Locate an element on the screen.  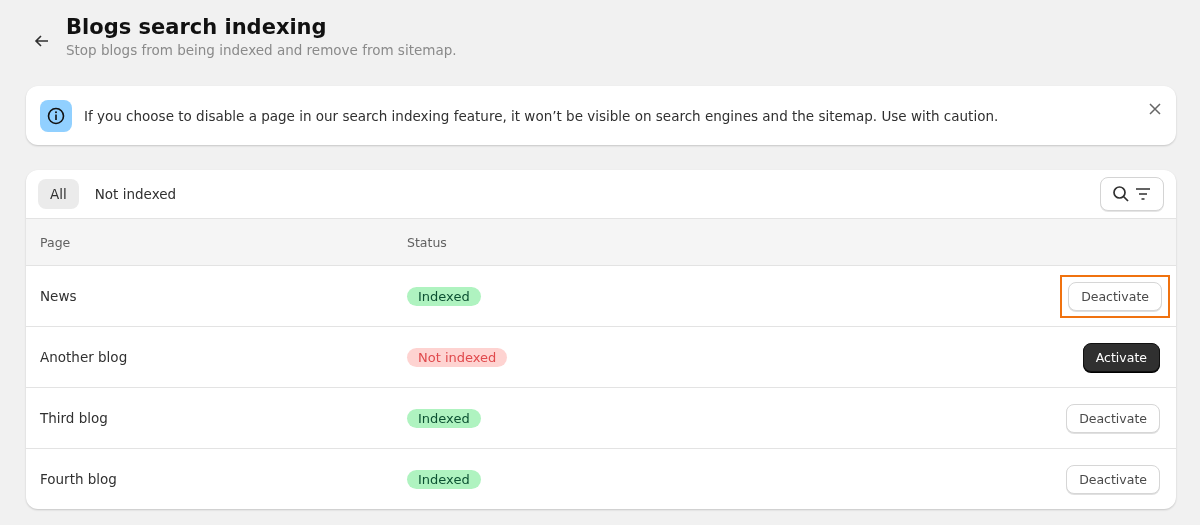
close-icon is located at coordinates (1155, 109).